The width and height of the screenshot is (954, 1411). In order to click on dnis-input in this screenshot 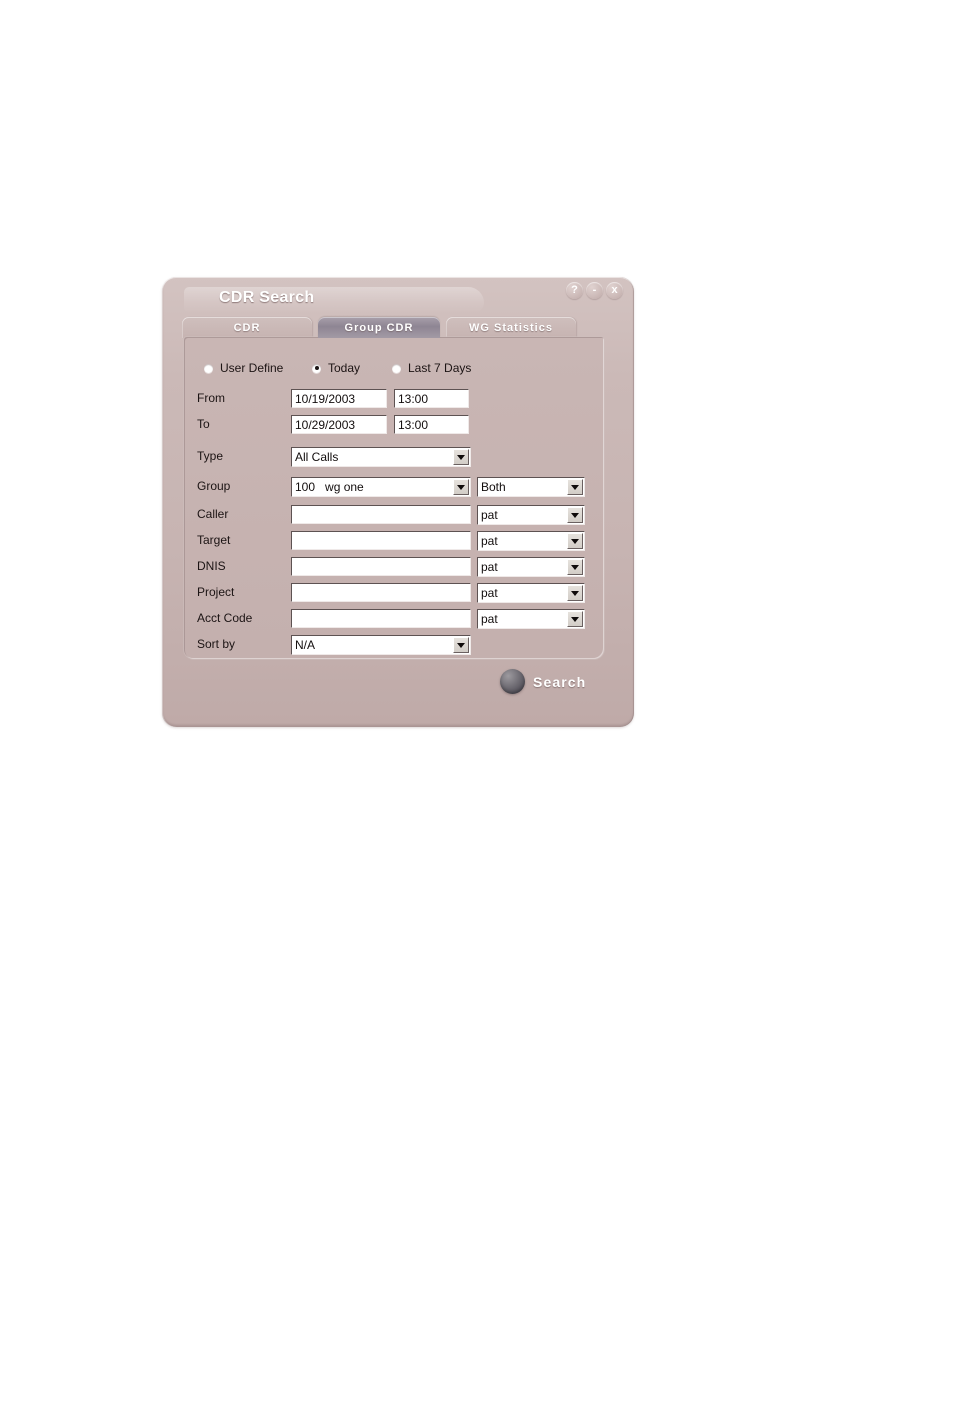, I will do `click(381, 566)`.